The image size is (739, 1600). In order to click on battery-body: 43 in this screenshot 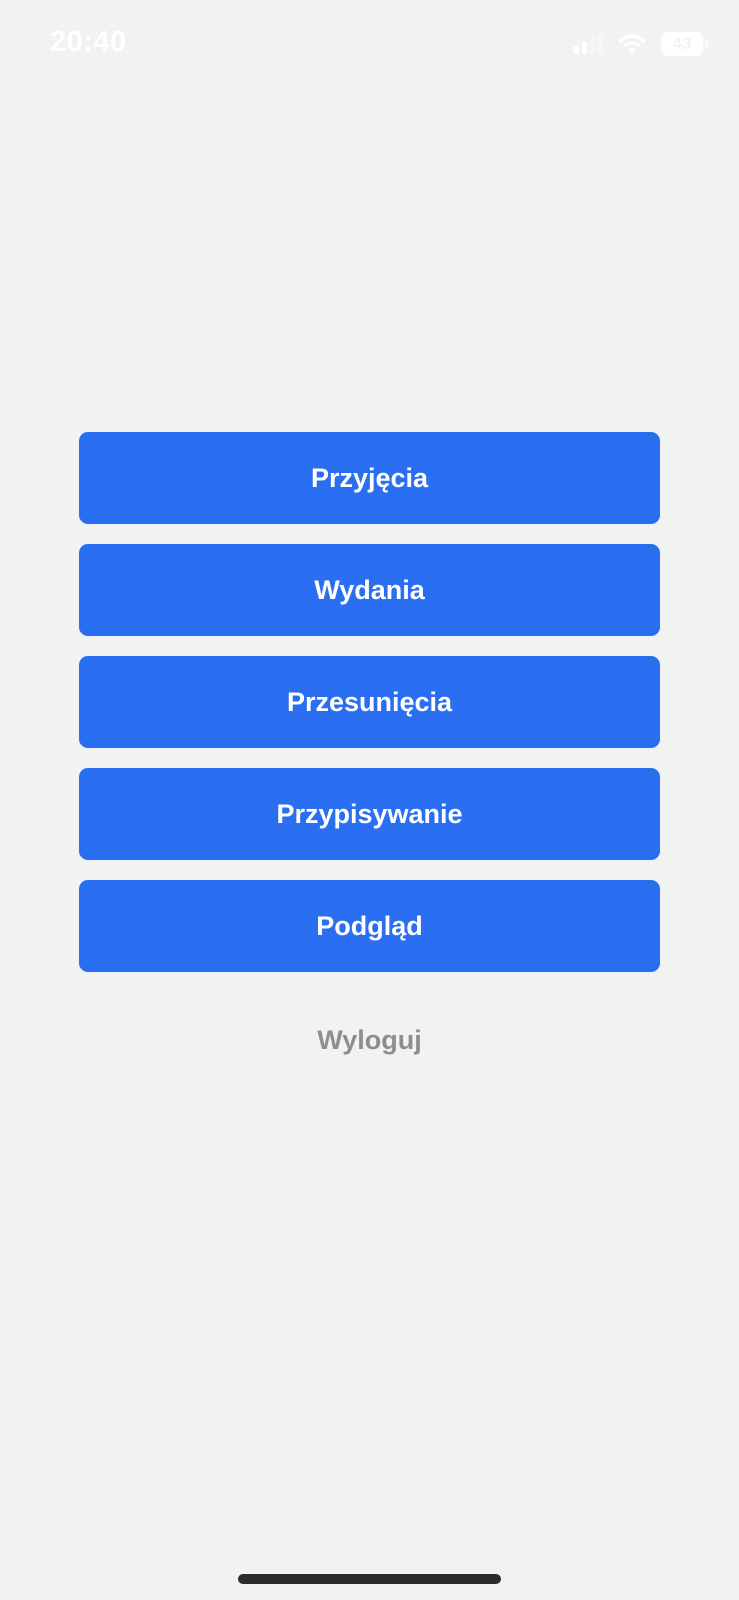, I will do `click(682, 44)`.